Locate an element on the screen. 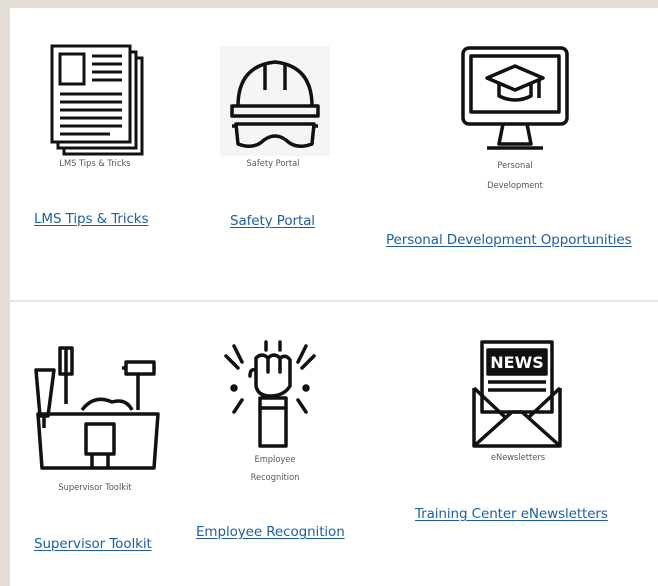 The height and width of the screenshot is (586, 658). tile-caption-line1: Personal is located at coordinates (515, 166).